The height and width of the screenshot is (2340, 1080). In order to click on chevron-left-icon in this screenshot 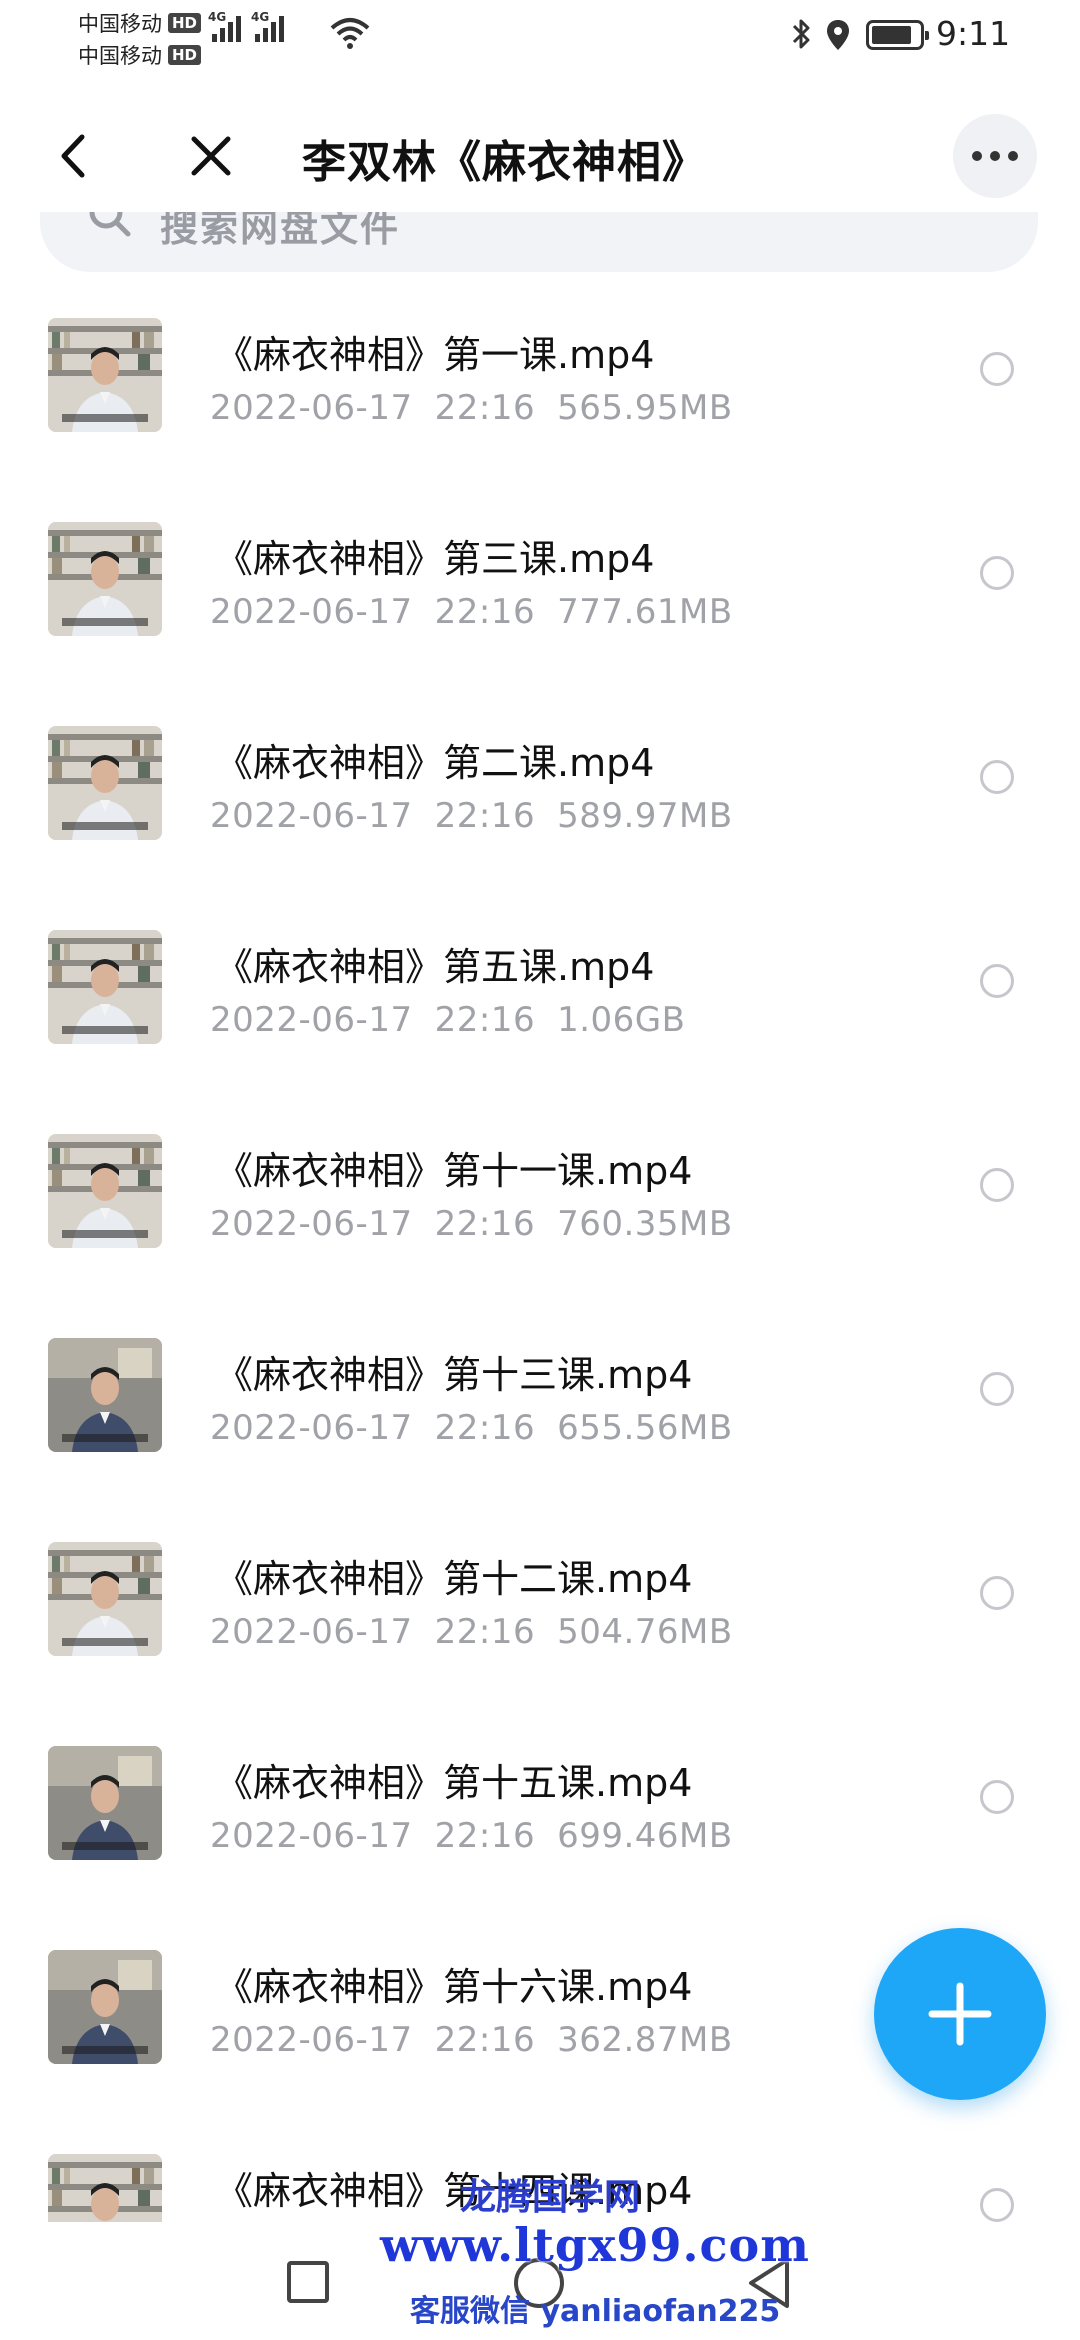, I will do `click(73, 156)`.